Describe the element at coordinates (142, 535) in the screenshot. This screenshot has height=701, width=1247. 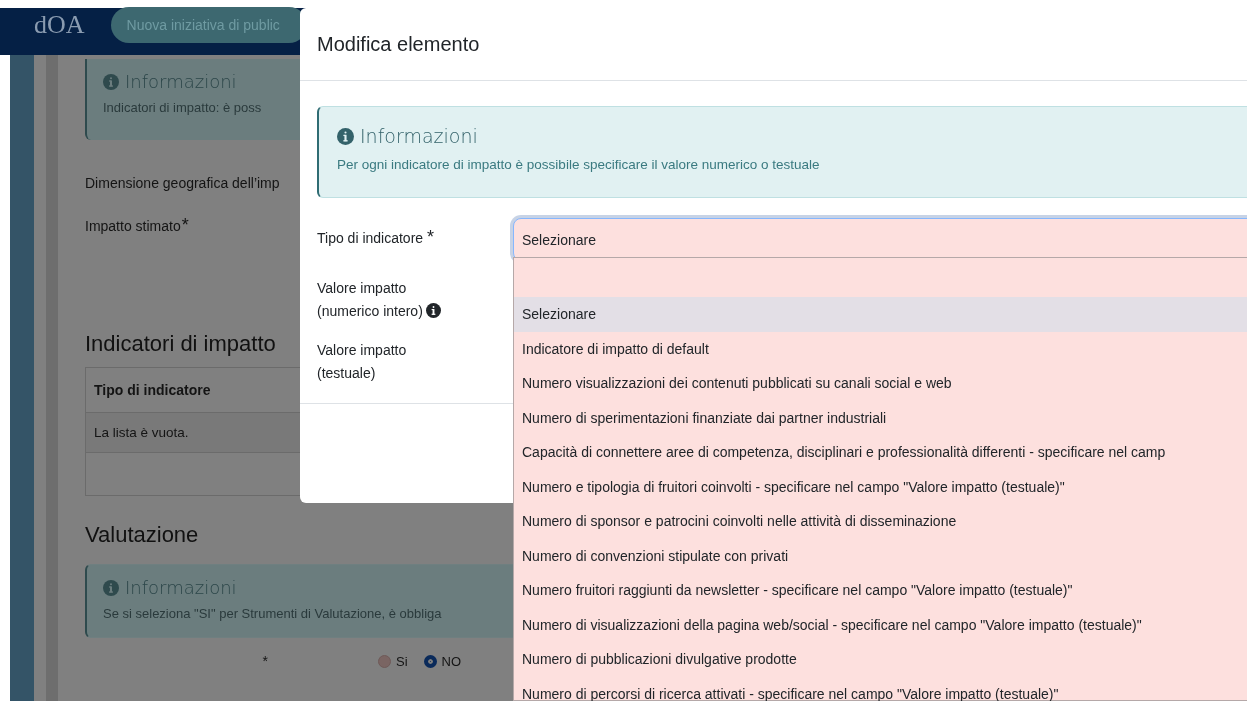
I see `section-heading: Valutazione` at that location.